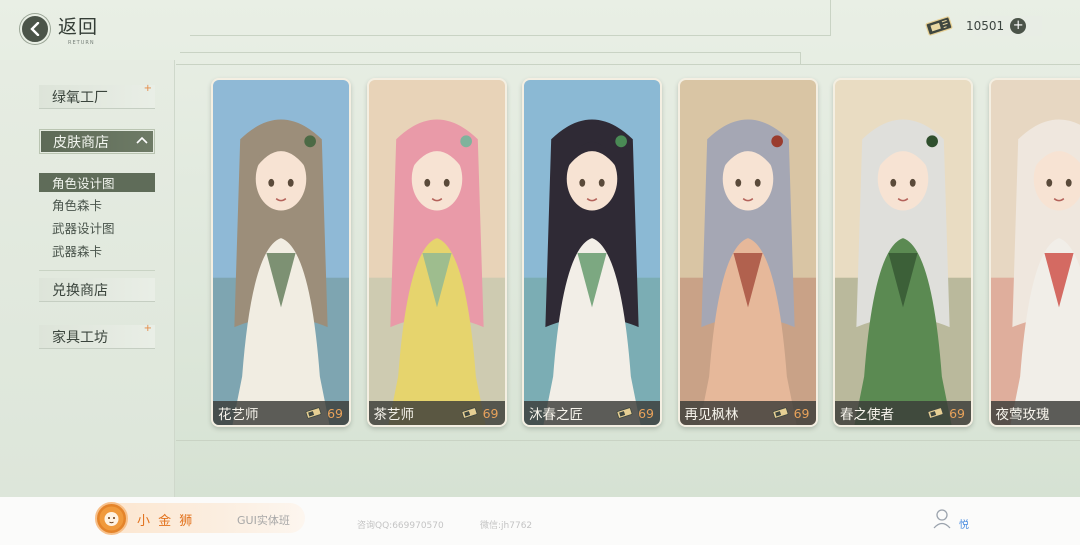  I want to click on class-name: GUI实体班, so click(263, 520).